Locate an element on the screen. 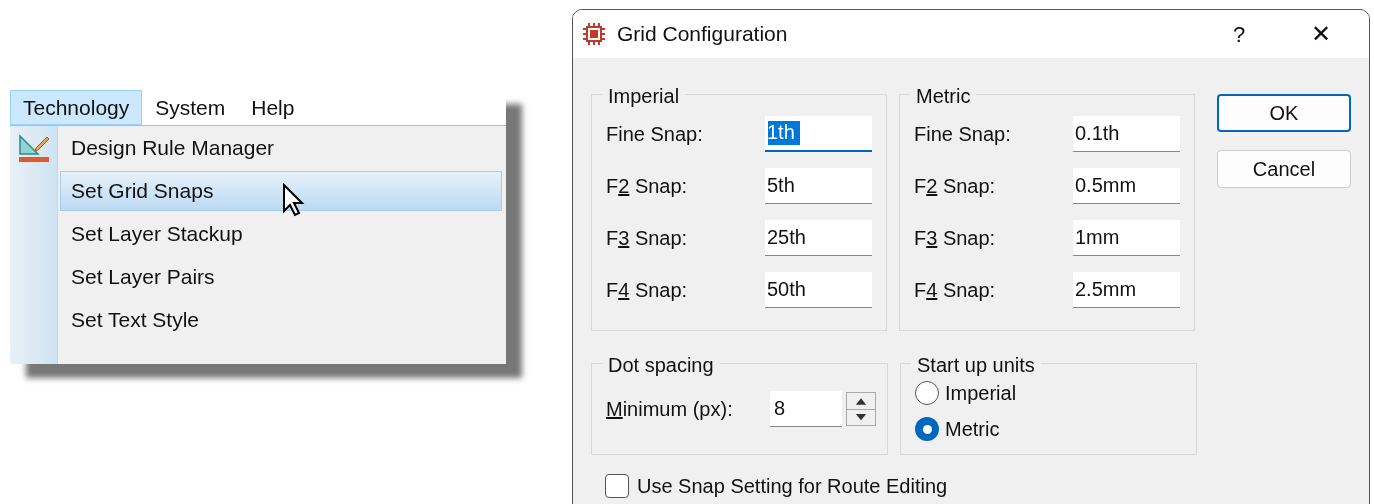  input-field: 0.5mm is located at coordinates (1126, 185).